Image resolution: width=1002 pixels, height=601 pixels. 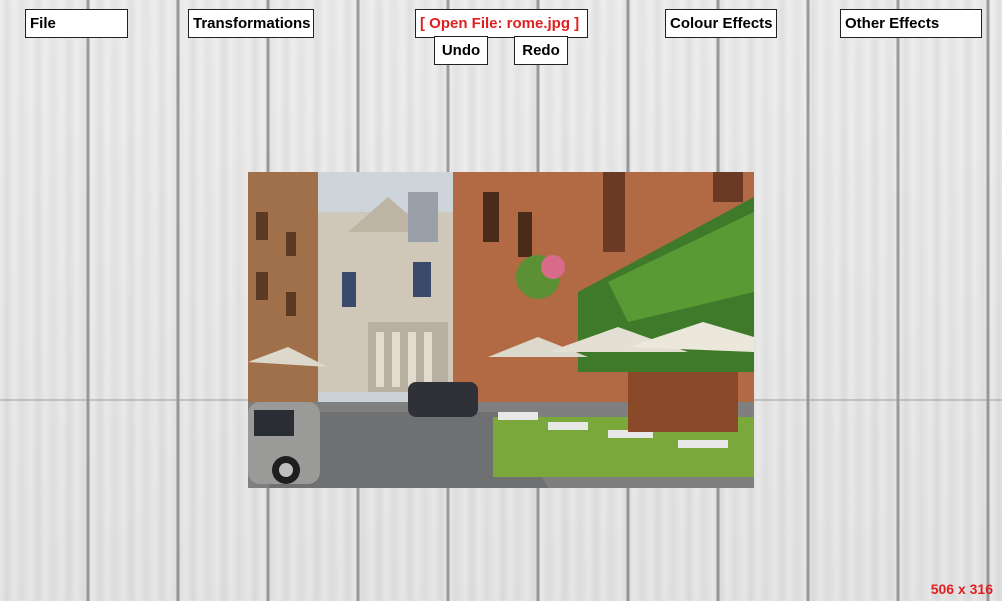 What do you see at coordinates (911, 23) in the screenshot?
I see `other-effects-menu-button: Other Effects` at bounding box center [911, 23].